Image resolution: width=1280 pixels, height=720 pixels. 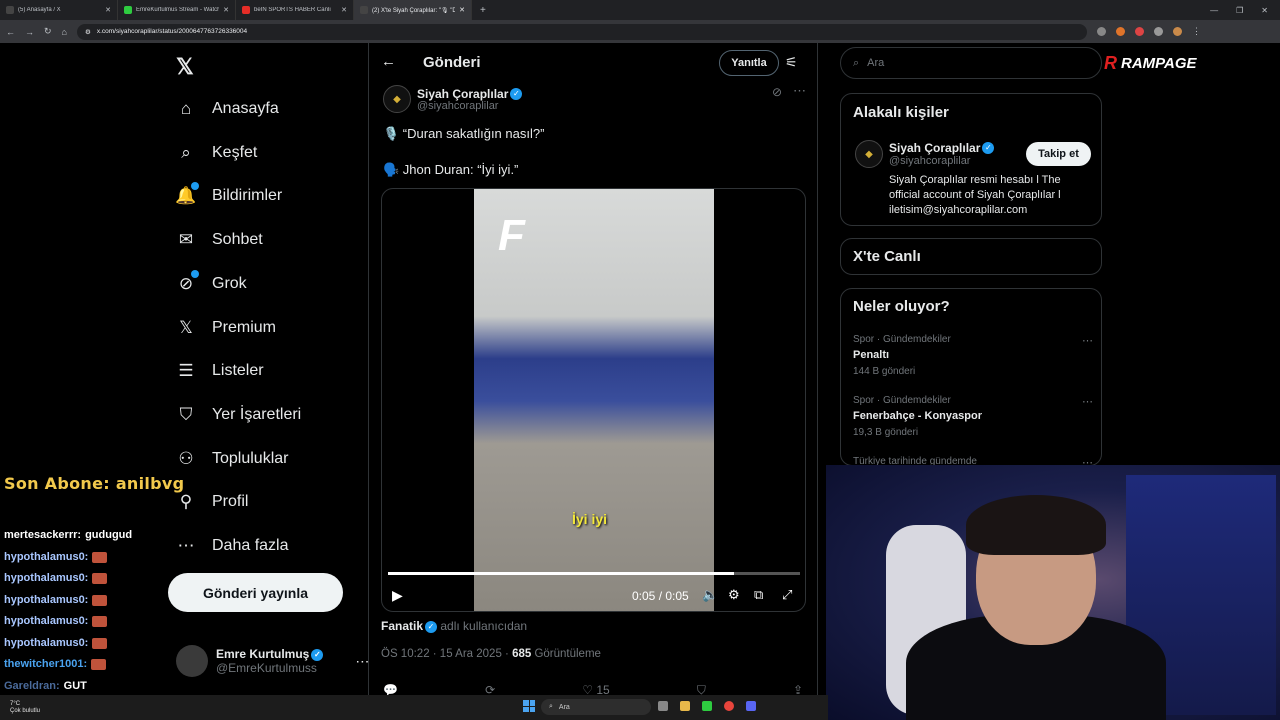 What do you see at coordinates (397, 99) in the screenshot?
I see `author-avatar: ◆` at bounding box center [397, 99].